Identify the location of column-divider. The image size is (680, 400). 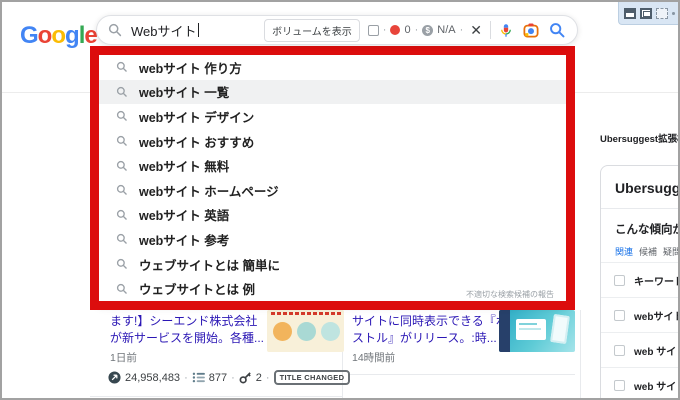
(580, 354).